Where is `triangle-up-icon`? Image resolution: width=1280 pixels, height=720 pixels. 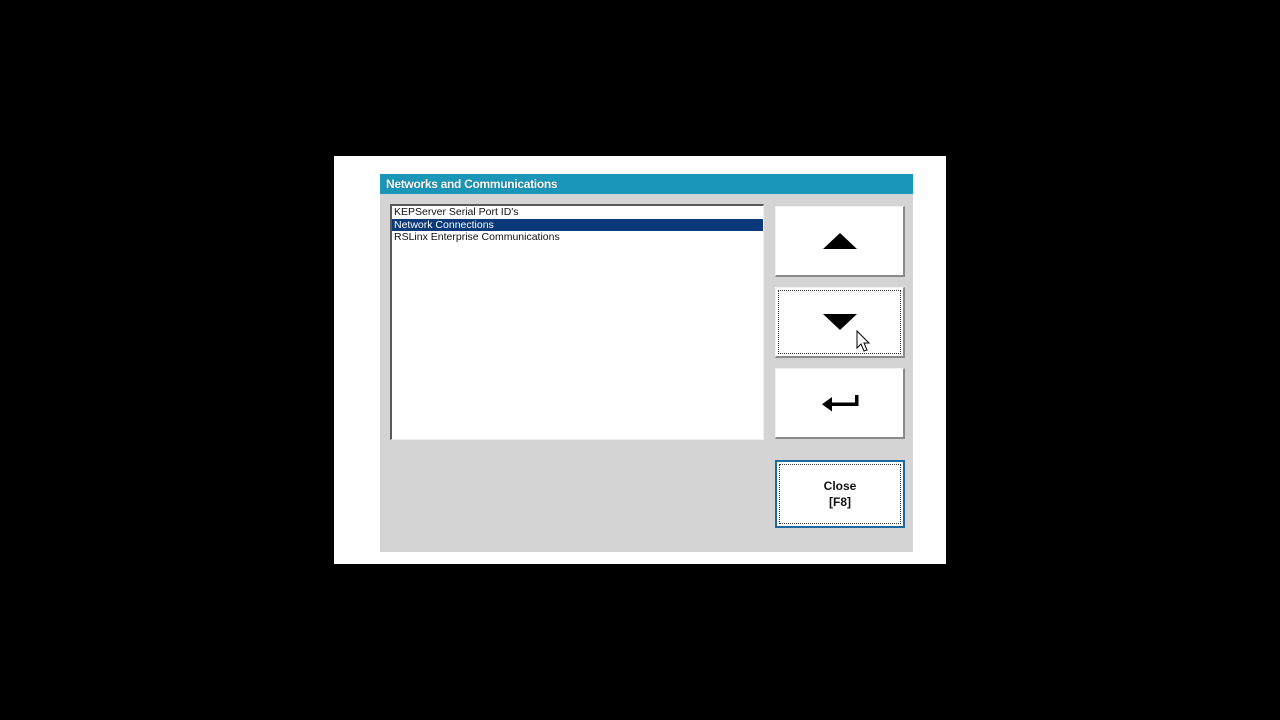 triangle-up-icon is located at coordinates (839, 241).